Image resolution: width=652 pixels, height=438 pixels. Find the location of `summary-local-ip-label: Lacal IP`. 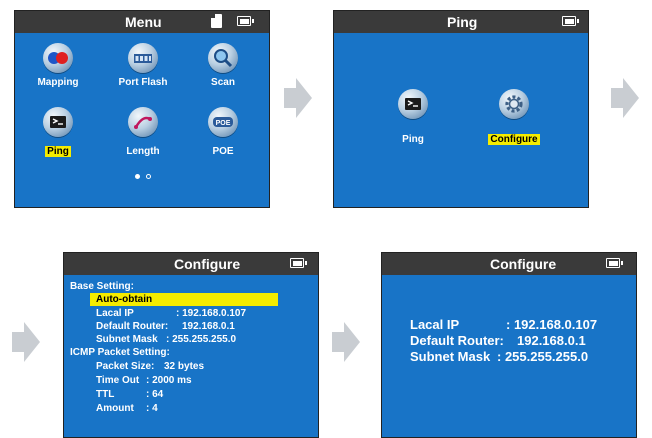

summary-local-ip-label: Lacal IP is located at coordinates (435, 324).